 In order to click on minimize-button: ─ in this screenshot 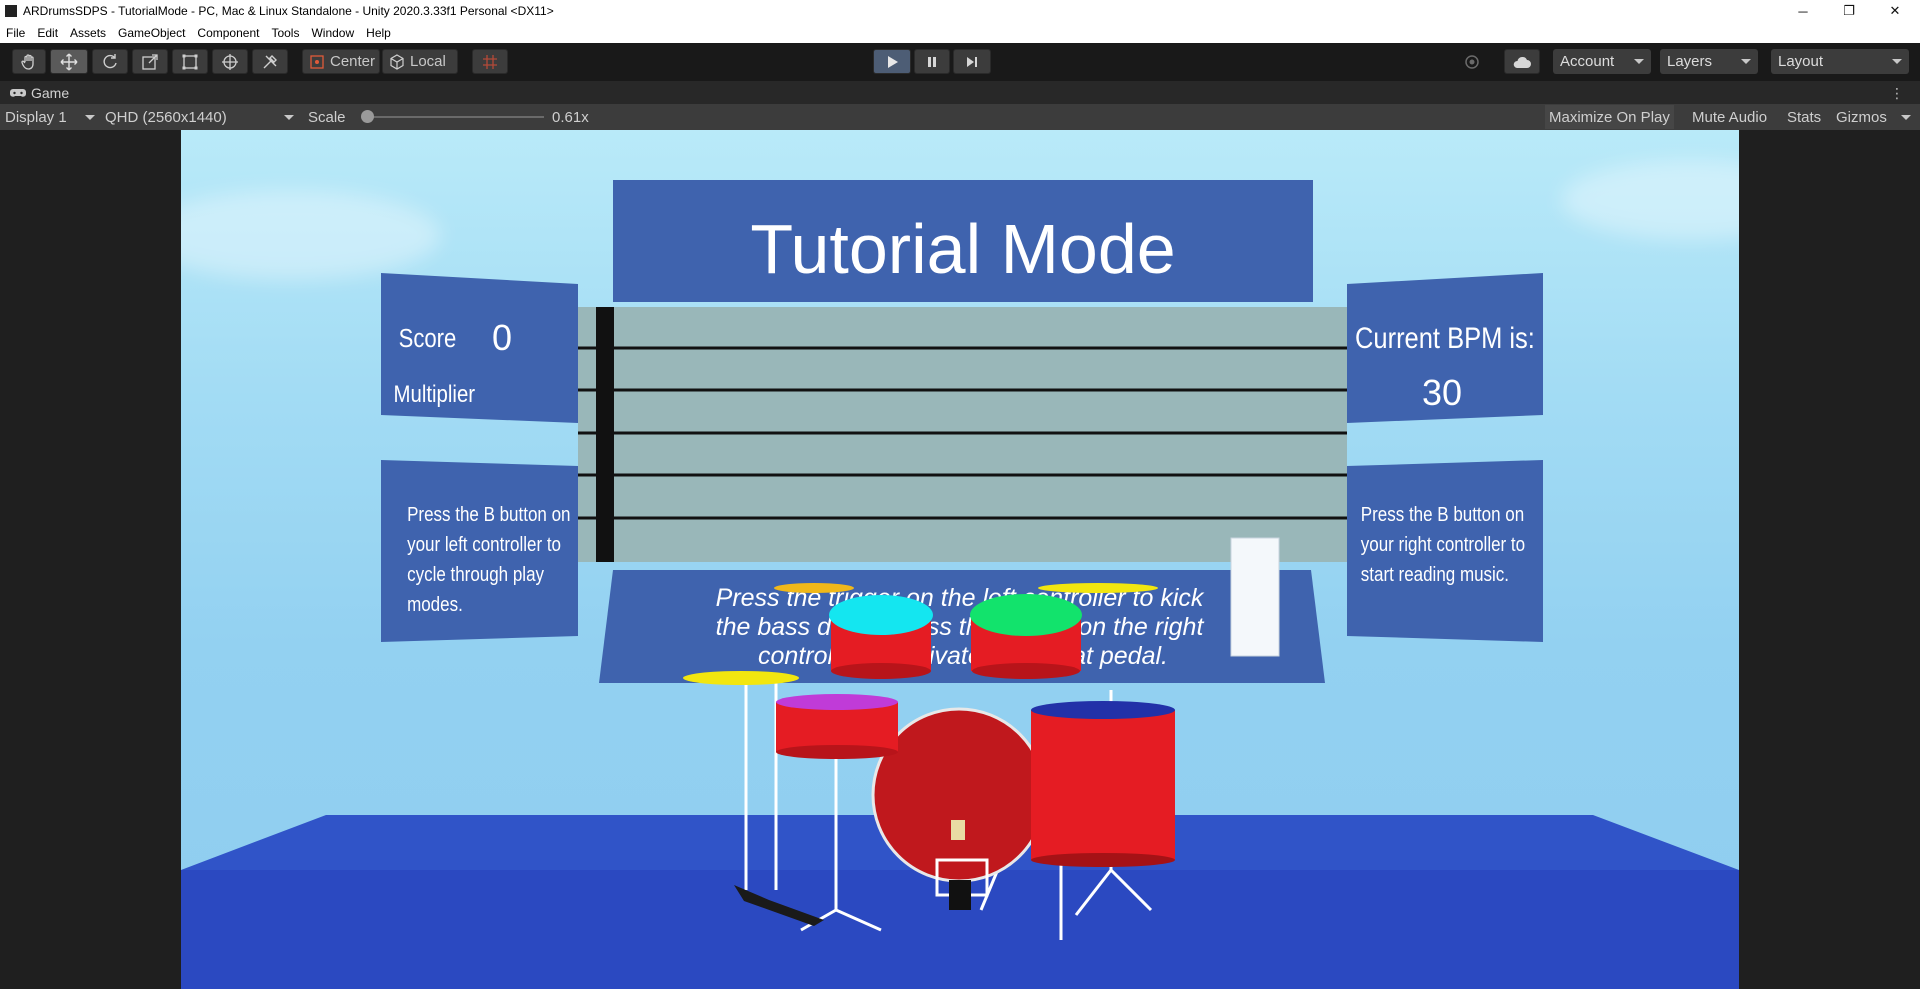, I will do `click(1803, 11)`.